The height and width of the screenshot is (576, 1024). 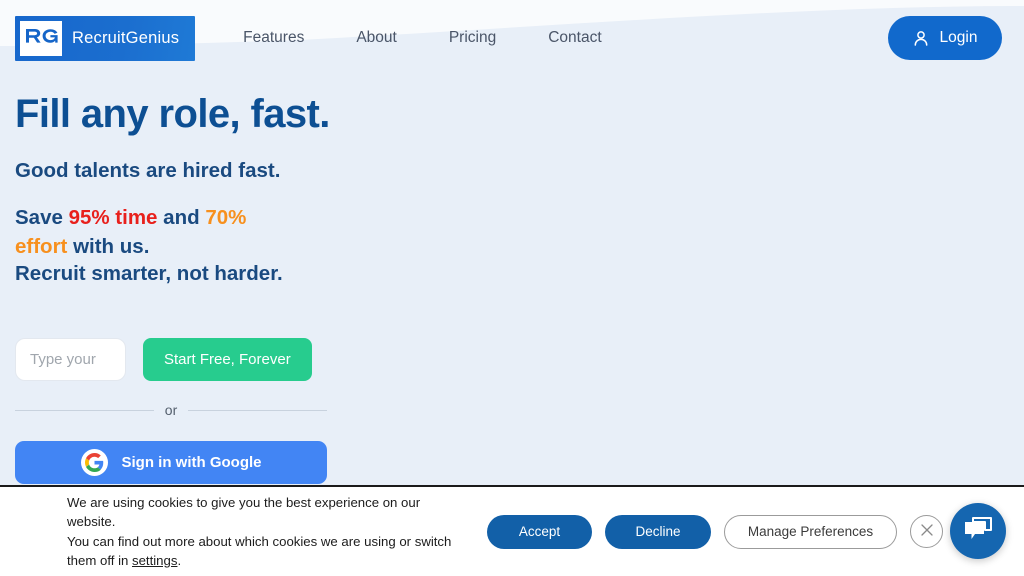 I want to click on nav-item-pricing: Pricing, so click(x=472, y=38).